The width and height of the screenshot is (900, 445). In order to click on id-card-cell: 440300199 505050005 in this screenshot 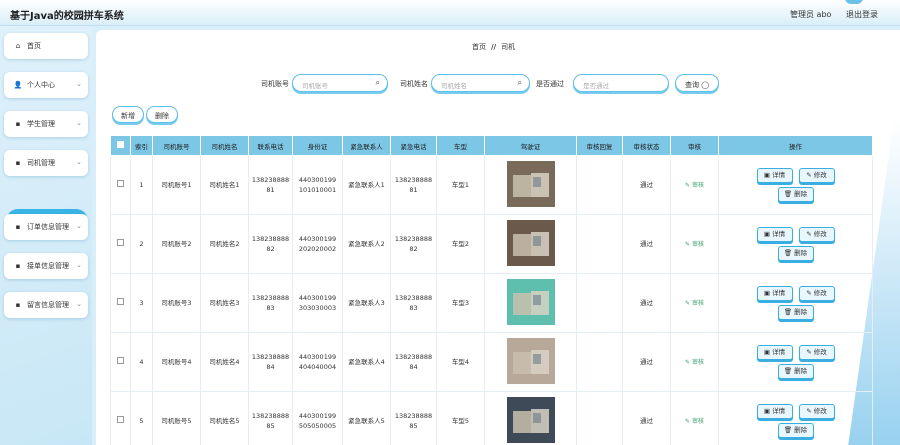, I will do `click(317, 418)`.